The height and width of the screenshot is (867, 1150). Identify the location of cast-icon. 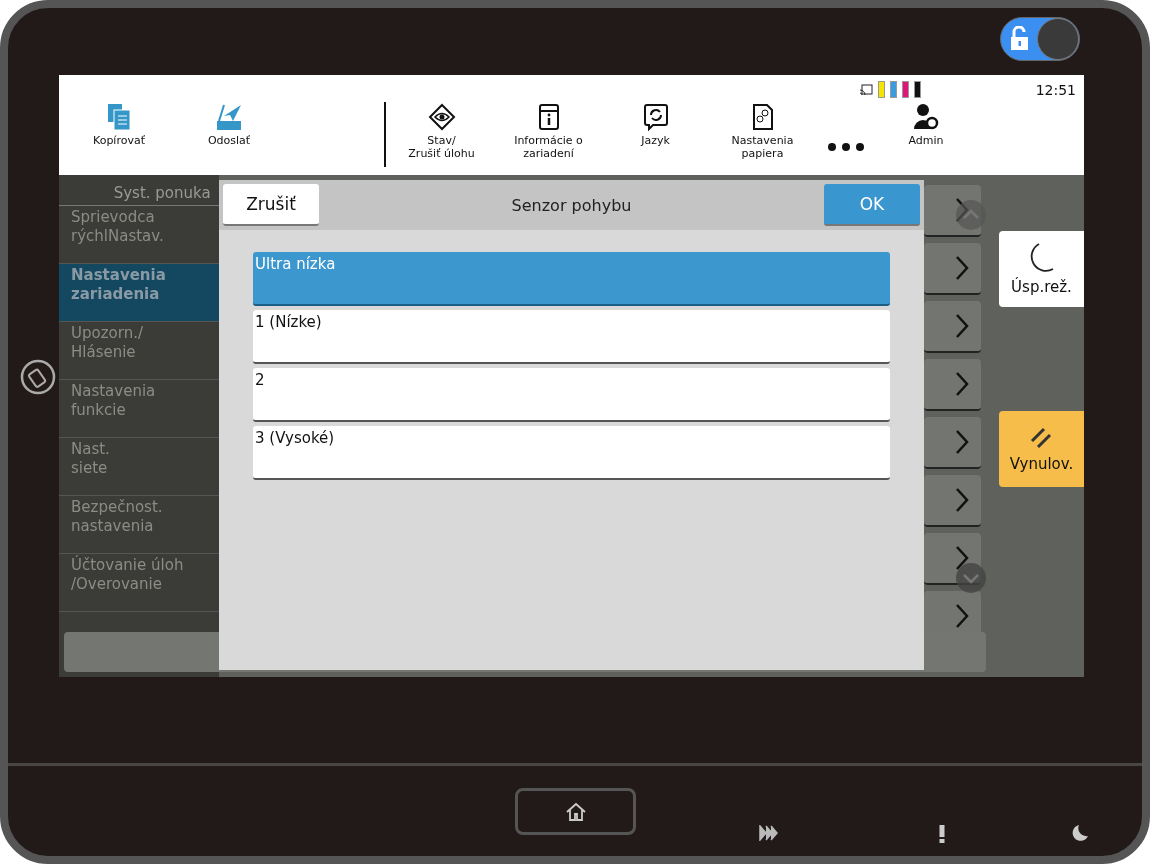
(865, 89).